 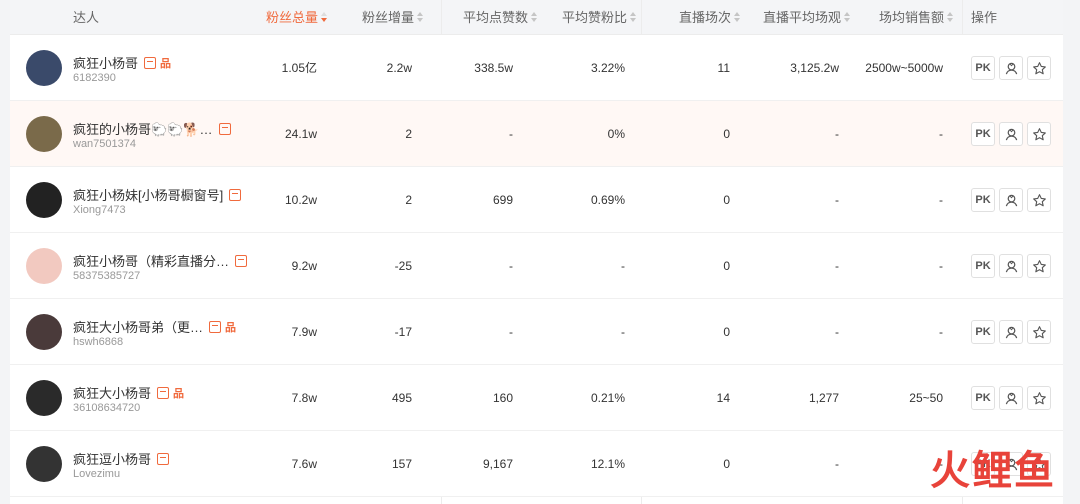 What do you see at coordinates (86, 17) in the screenshot?
I see `col-talent: 达人` at bounding box center [86, 17].